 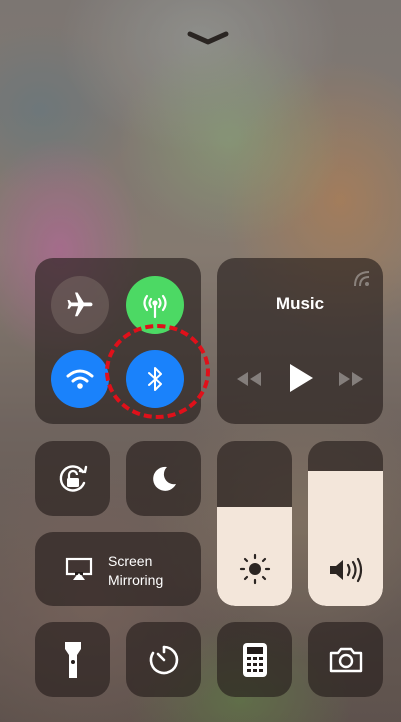 What do you see at coordinates (254, 523) in the screenshot?
I see `brightness-slider` at bounding box center [254, 523].